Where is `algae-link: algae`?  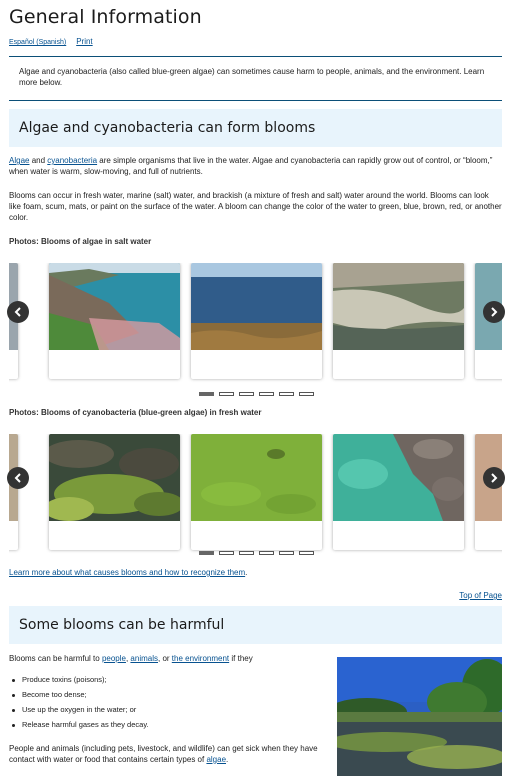 algae-link: algae is located at coordinates (216, 759).